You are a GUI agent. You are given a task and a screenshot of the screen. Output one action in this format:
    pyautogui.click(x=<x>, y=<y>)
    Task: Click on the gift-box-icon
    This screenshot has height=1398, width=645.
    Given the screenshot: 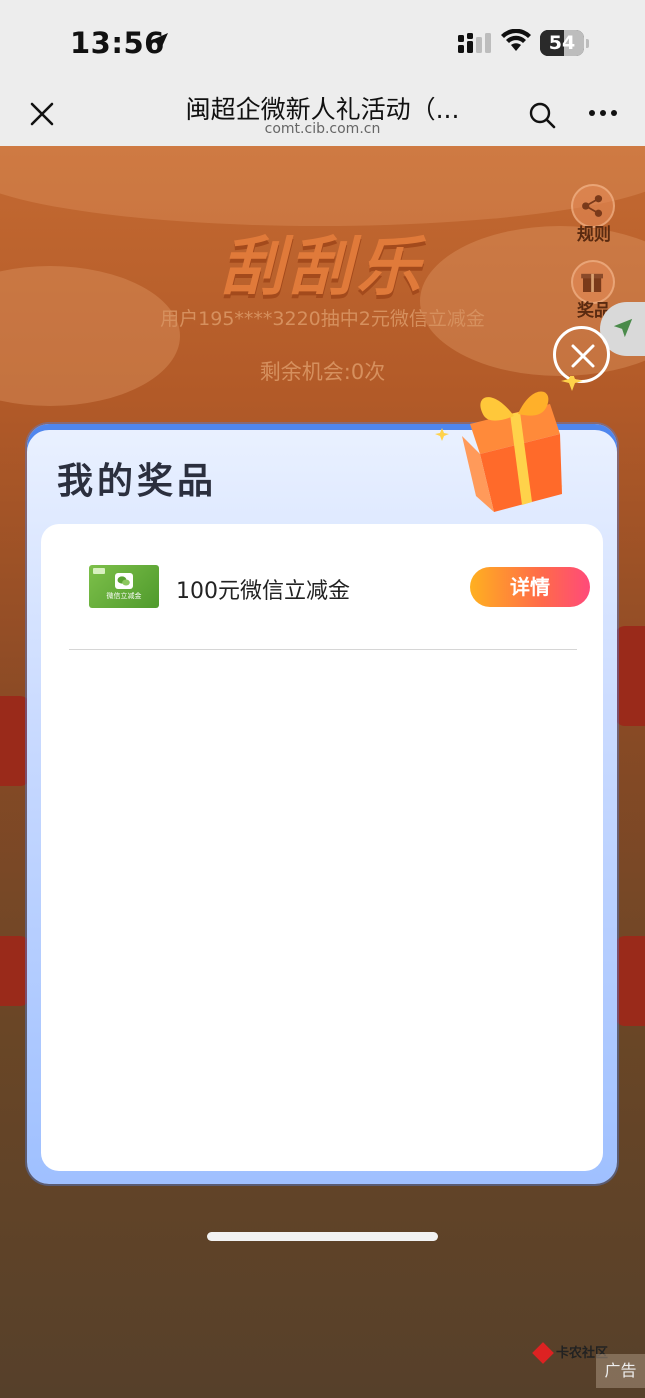 What is the action you would take?
    pyautogui.click(x=509, y=444)
    